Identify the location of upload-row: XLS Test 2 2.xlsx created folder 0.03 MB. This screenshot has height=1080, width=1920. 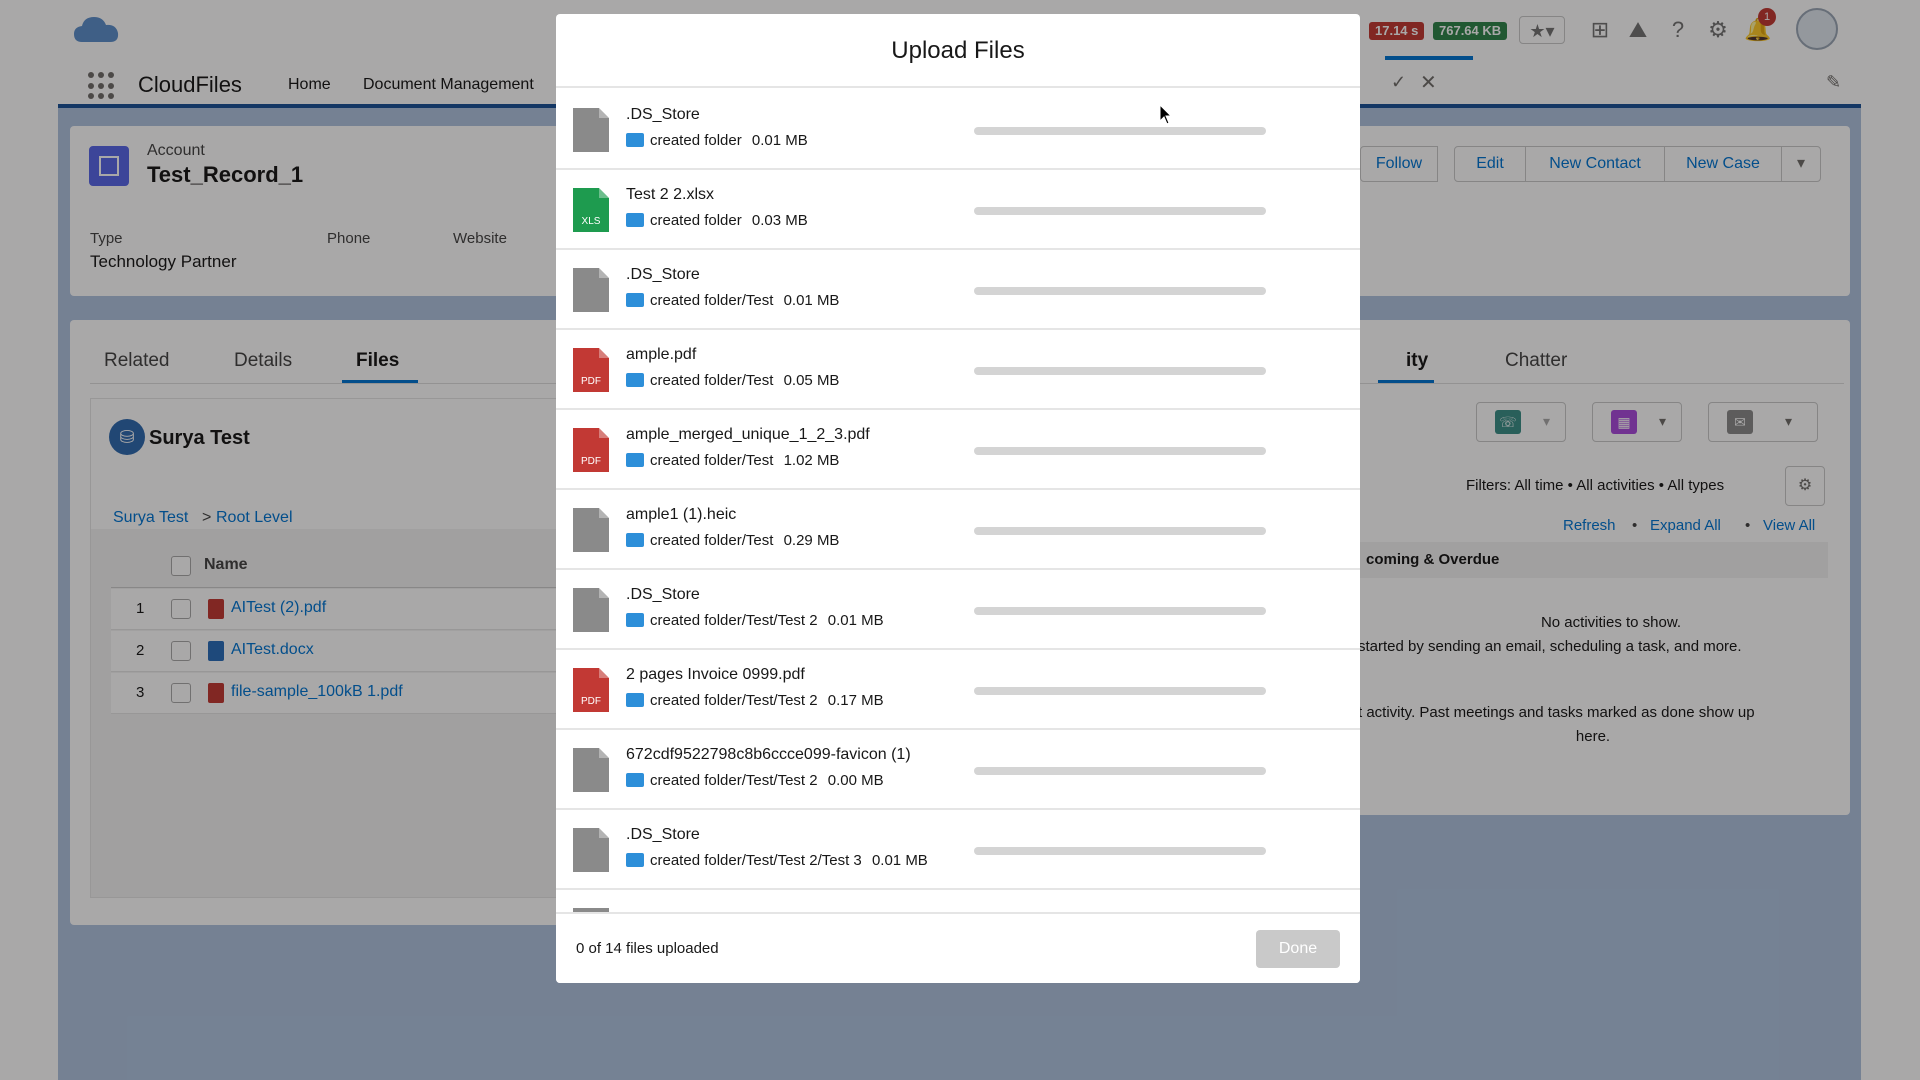
(958, 210).